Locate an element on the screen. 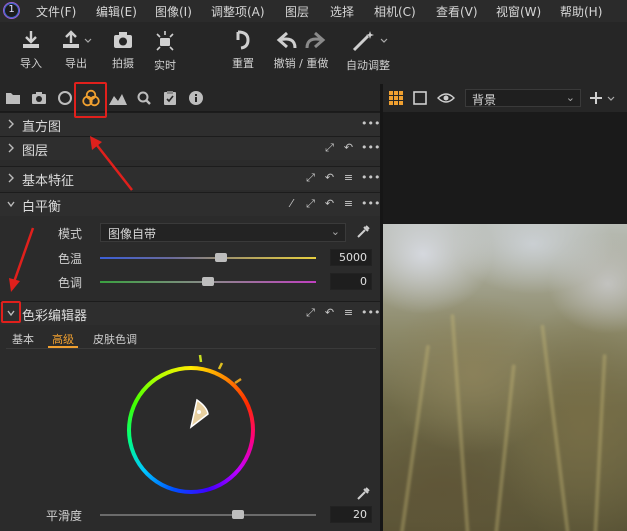 The image size is (627, 531). menu-adjustments: 调整项(A) is located at coordinates (238, 11).